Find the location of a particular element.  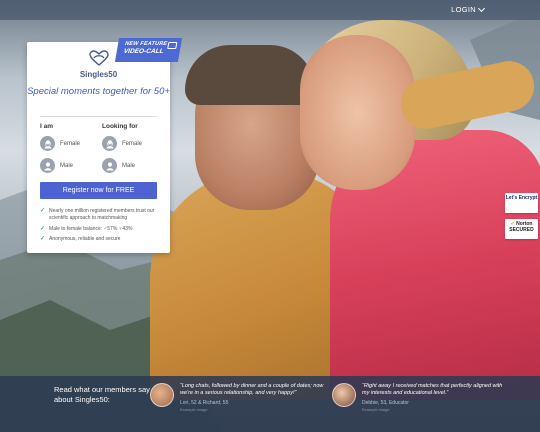

looking-for-label: Looking for is located at coordinates (120, 126).